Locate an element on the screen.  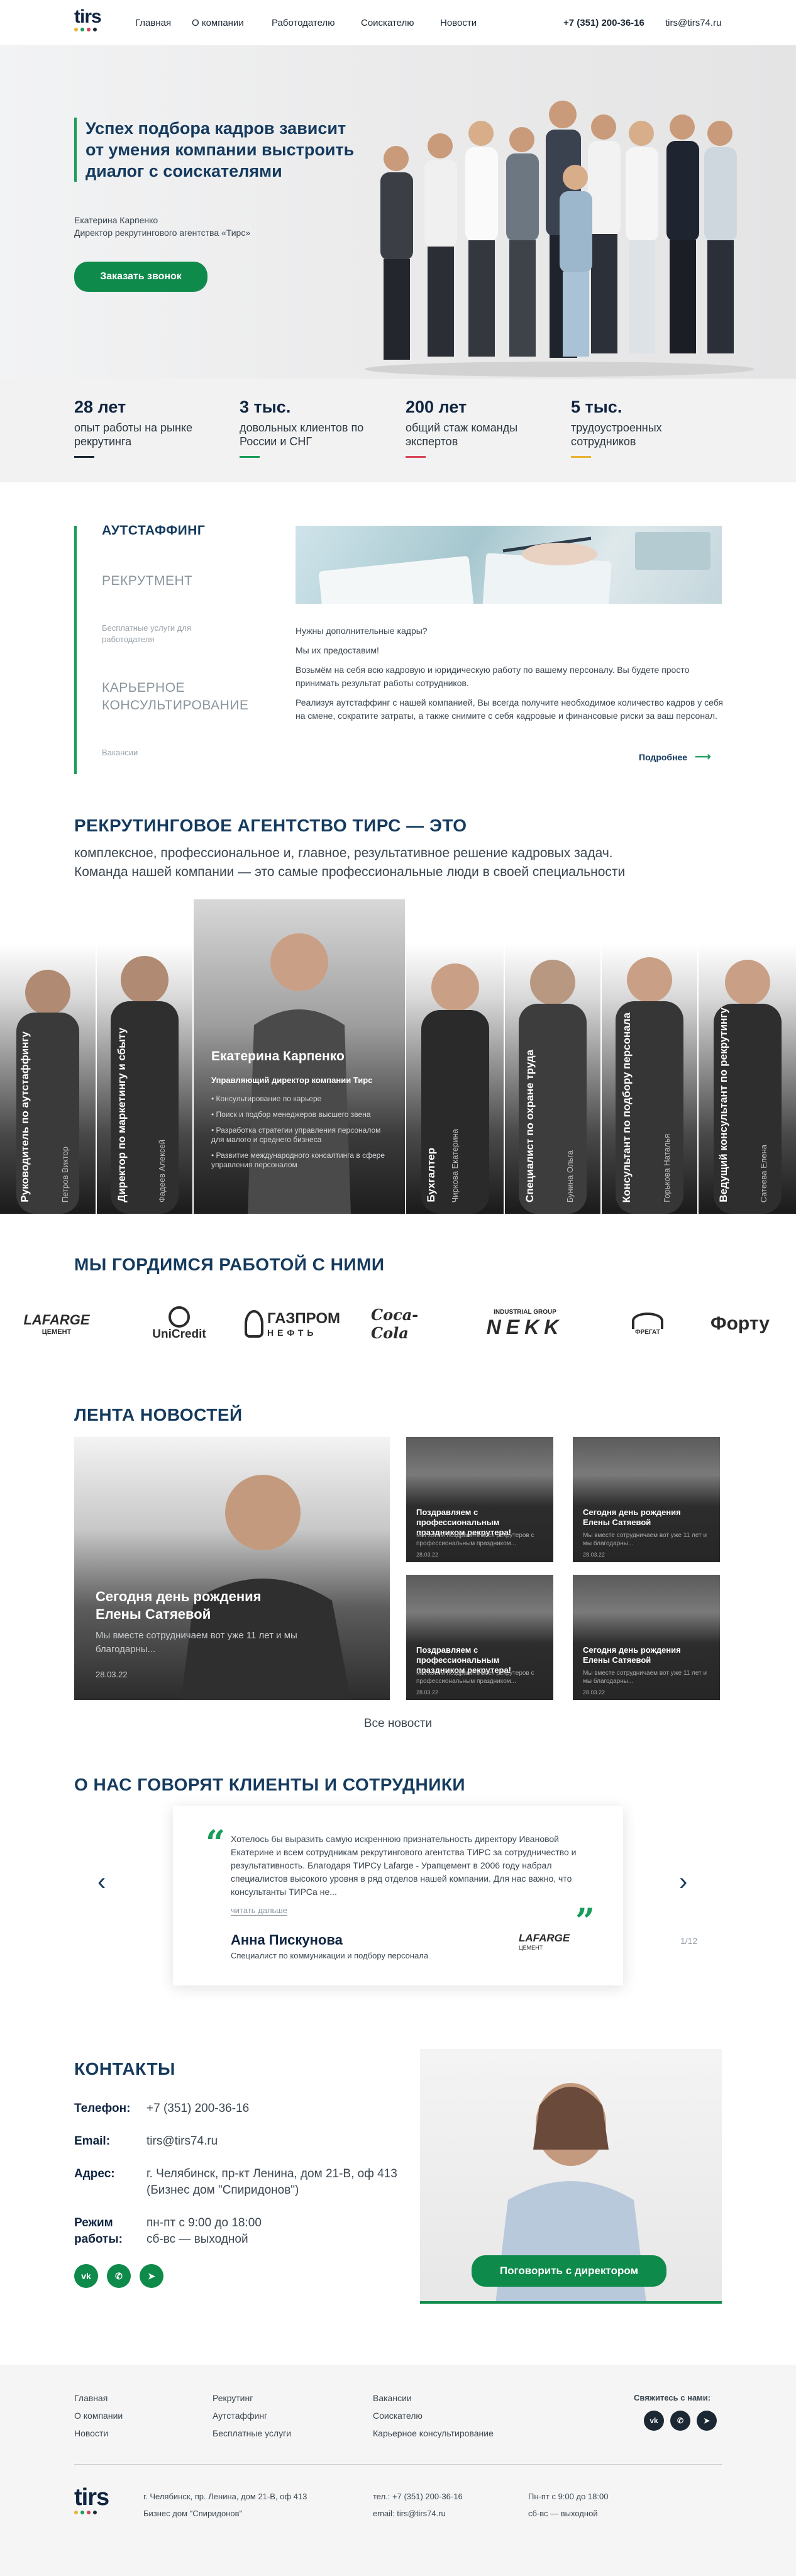
member-role: Бухгалтер is located at coordinates (431, 1175).